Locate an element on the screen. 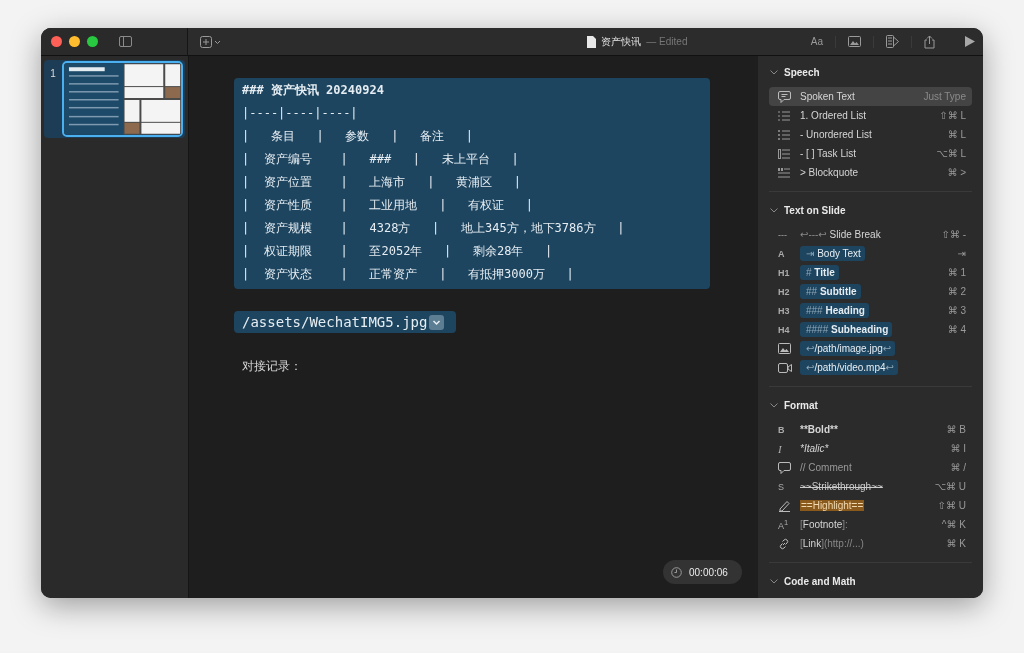 This screenshot has height=653, width=1024. snippet-item: H2 ## Subtitle ⌘ 2 is located at coordinates (870, 291).